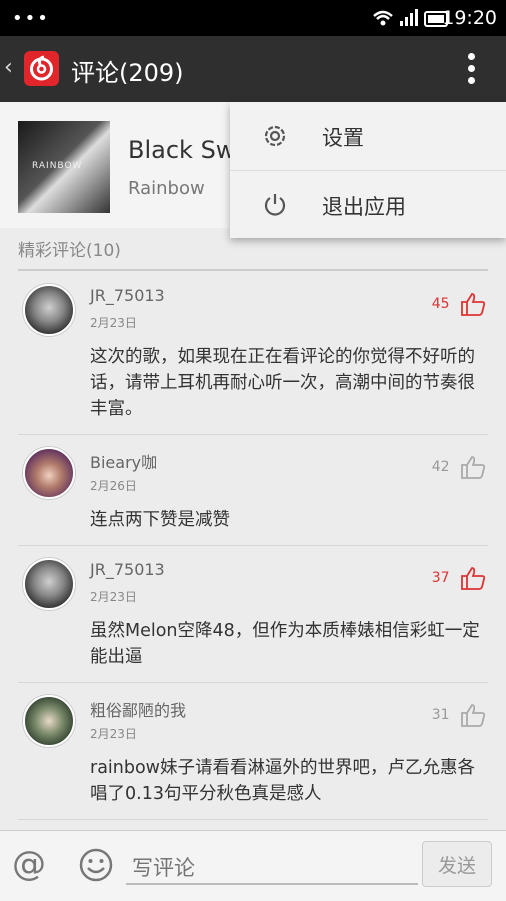 Image resolution: width=506 pixels, height=901 pixels. Describe the element at coordinates (275, 207) in the screenshot. I see `power-icon` at that location.